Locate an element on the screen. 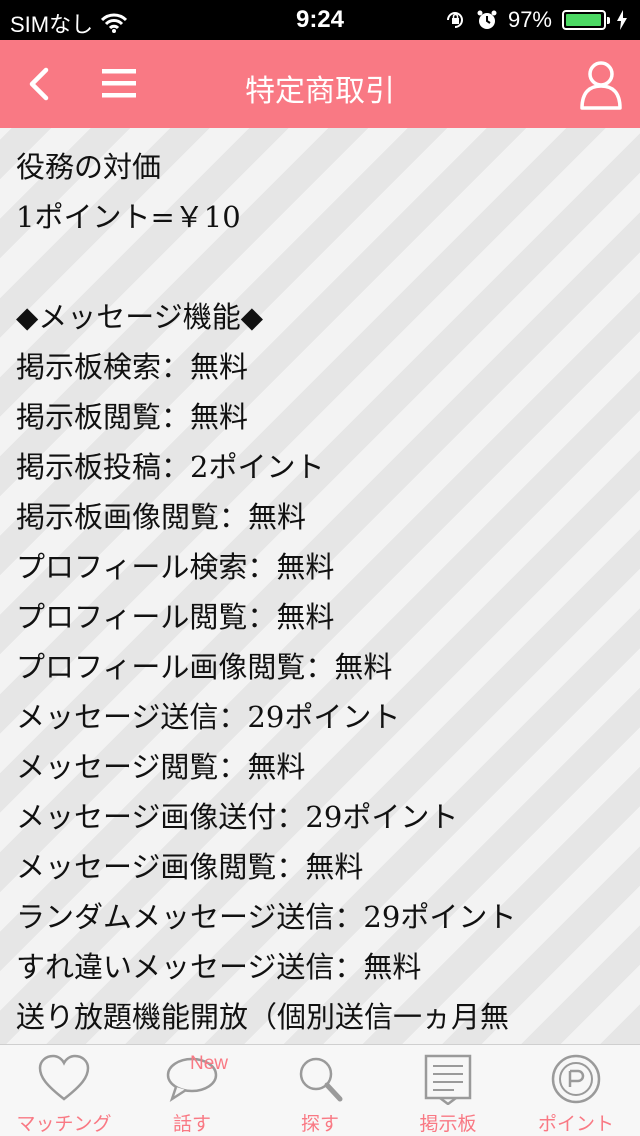 This screenshot has height=1136, width=640. content-line: プロフィール画像閲覧：無料 is located at coordinates (204, 667).